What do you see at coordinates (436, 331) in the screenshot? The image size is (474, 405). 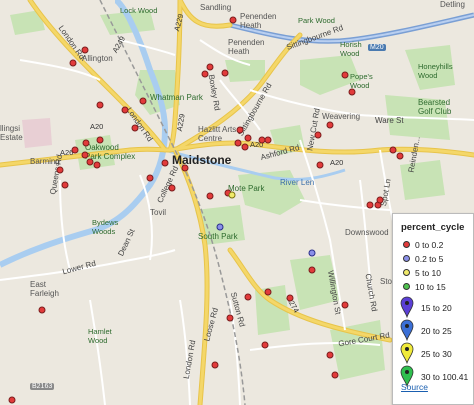 I see `legend-label: 20 to 25` at bounding box center [436, 331].